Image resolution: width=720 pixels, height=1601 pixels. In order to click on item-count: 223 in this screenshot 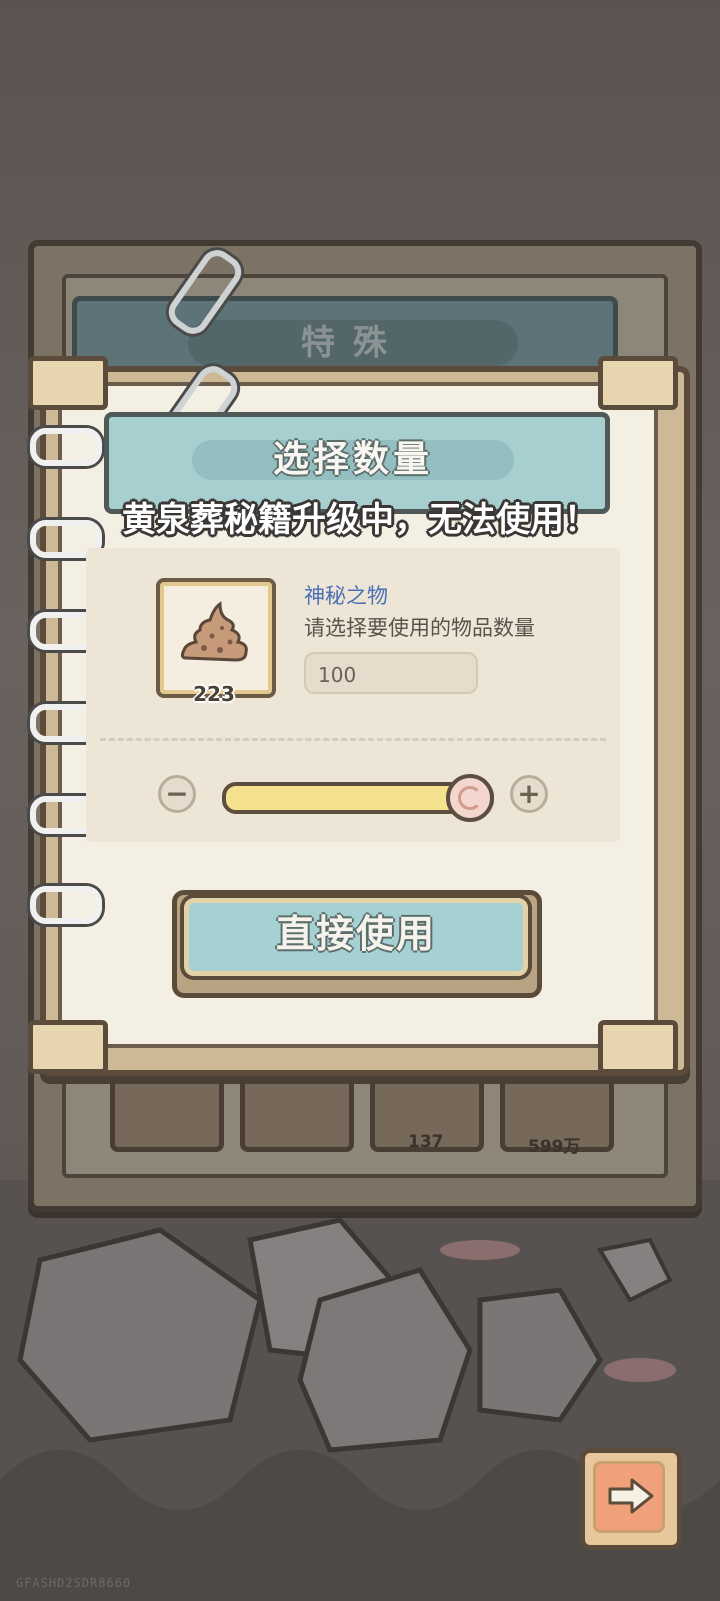, I will do `click(214, 694)`.